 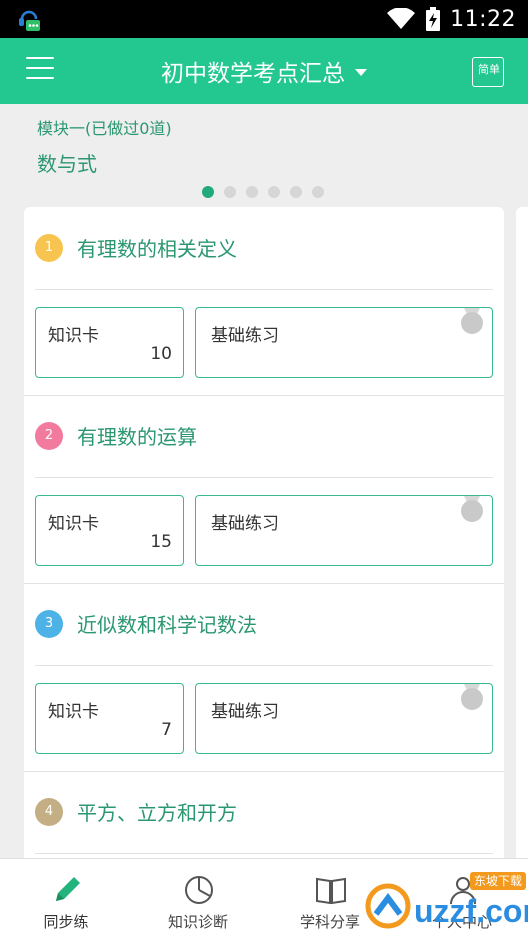 I want to click on topic-number-badge: 3, so click(x=49, y=624).